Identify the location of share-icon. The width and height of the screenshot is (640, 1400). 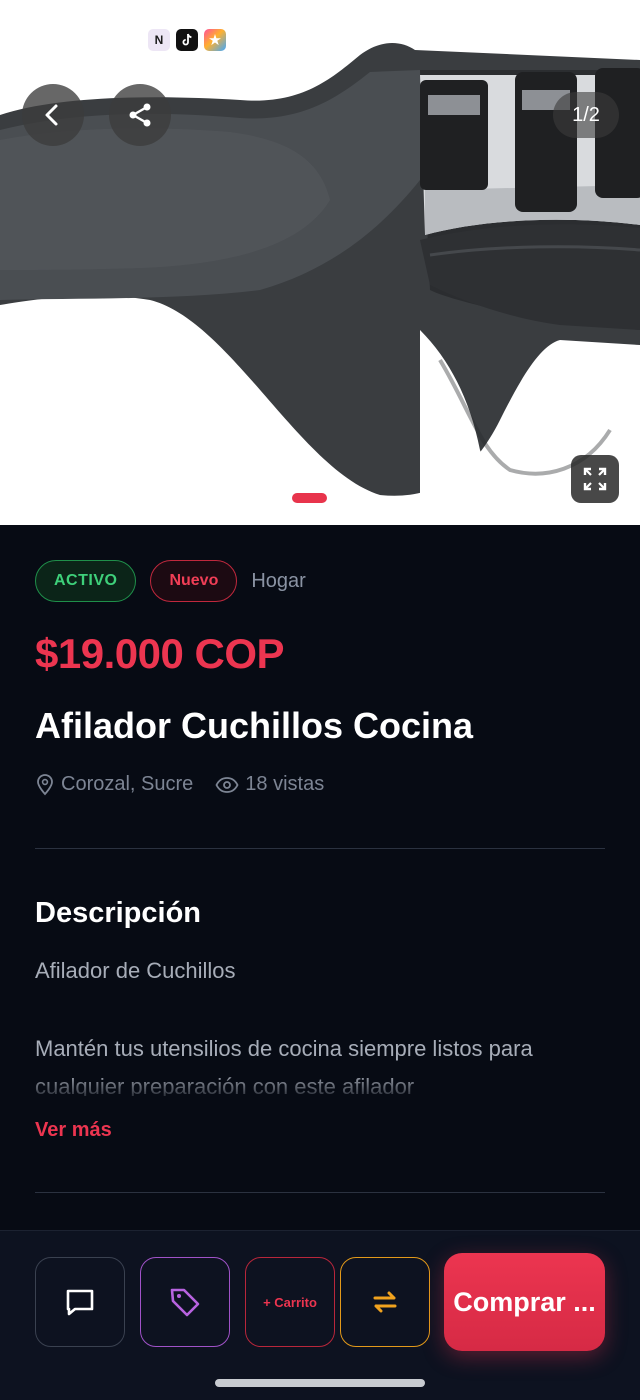
(140, 115).